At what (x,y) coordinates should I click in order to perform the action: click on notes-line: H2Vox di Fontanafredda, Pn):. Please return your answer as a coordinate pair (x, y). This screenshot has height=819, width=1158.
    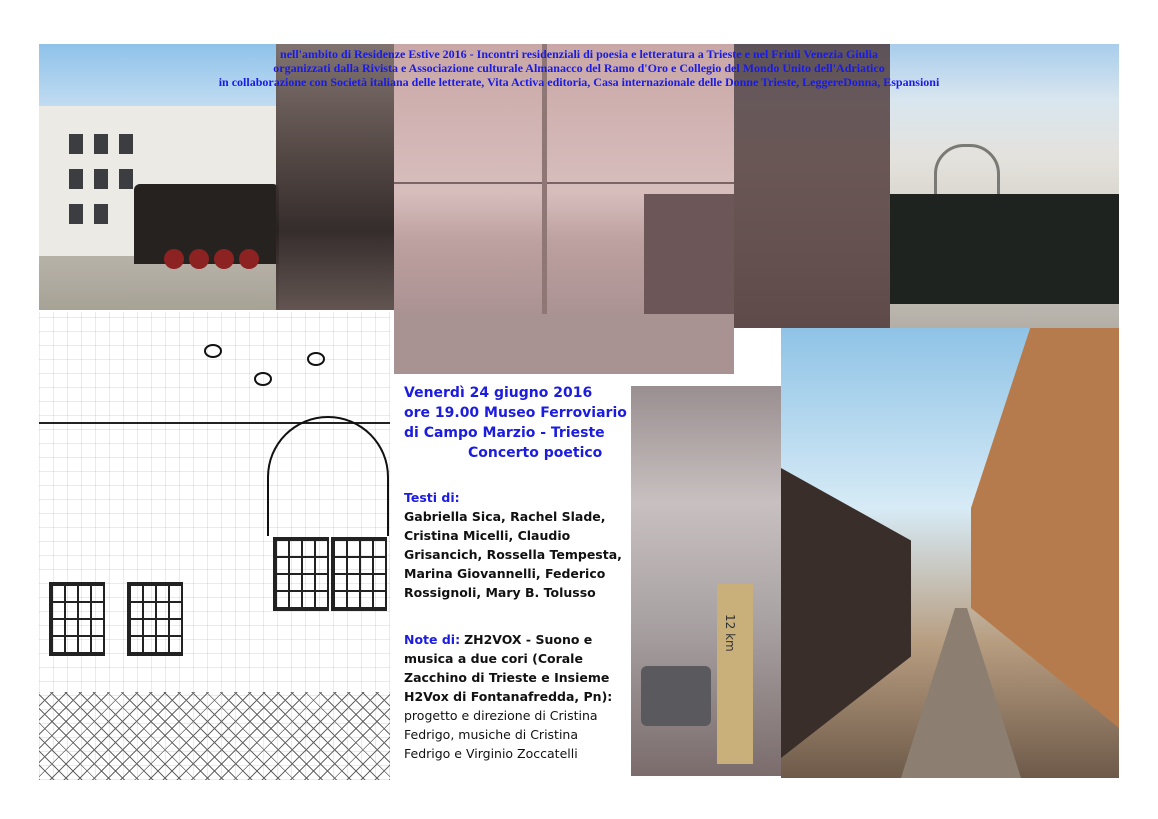
    Looking at the image, I should click on (508, 696).